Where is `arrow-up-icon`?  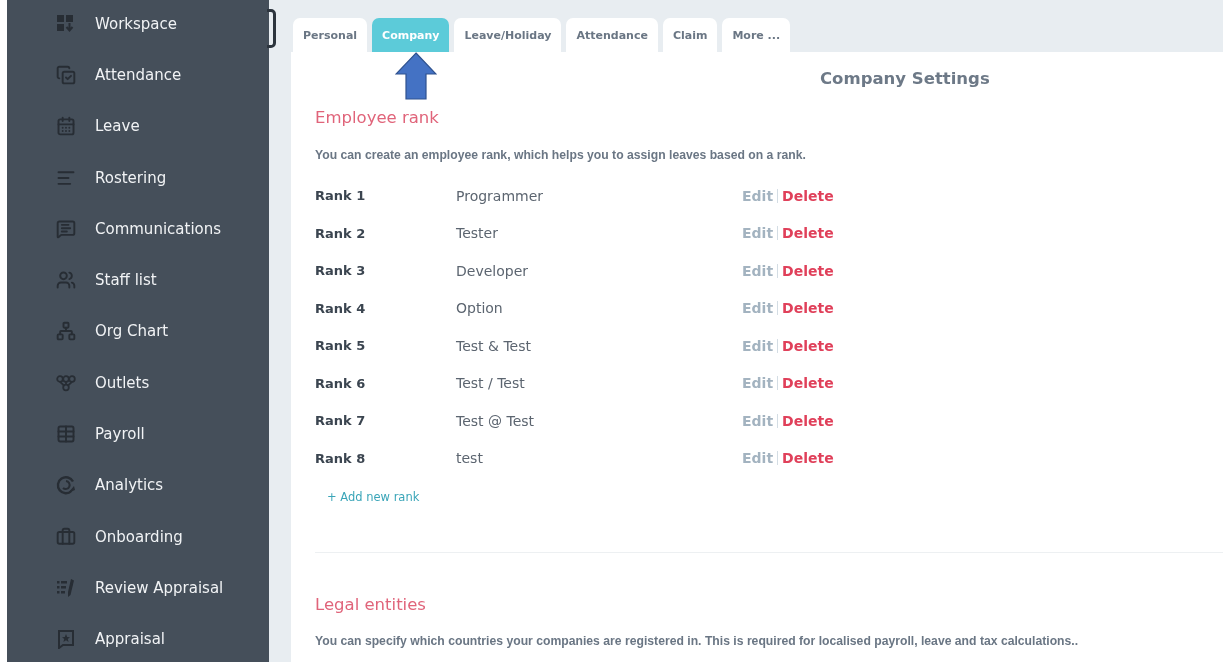
arrow-up-icon is located at coordinates (416, 76).